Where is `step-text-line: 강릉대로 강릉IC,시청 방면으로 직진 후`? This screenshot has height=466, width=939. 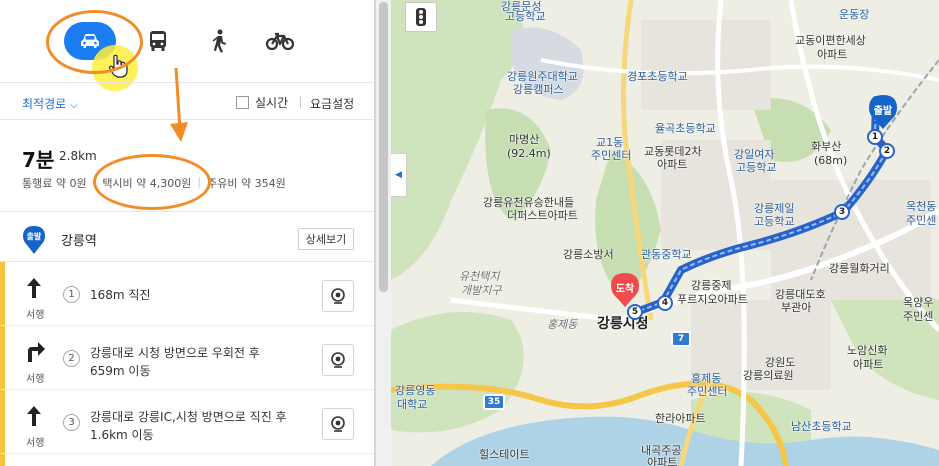 step-text-line: 강릉대로 강릉IC,시청 방면으로 직진 후 is located at coordinates (188, 417).